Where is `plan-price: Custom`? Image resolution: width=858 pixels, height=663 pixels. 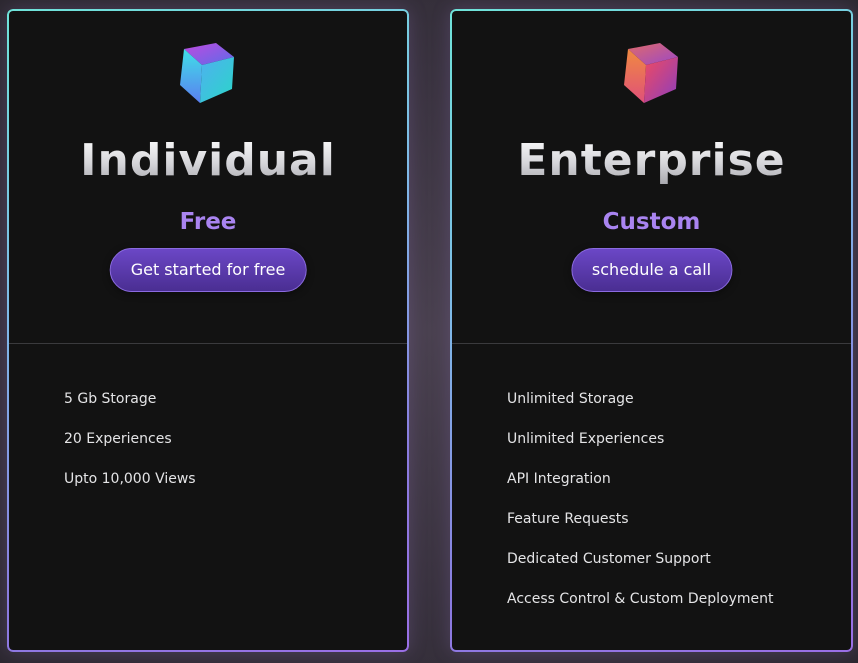 plan-price: Custom is located at coordinates (651, 222).